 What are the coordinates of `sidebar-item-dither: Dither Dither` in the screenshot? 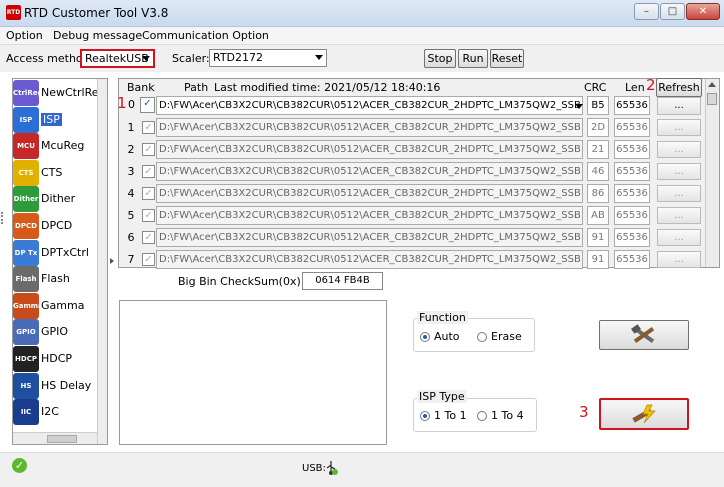 It's located at (55, 199).